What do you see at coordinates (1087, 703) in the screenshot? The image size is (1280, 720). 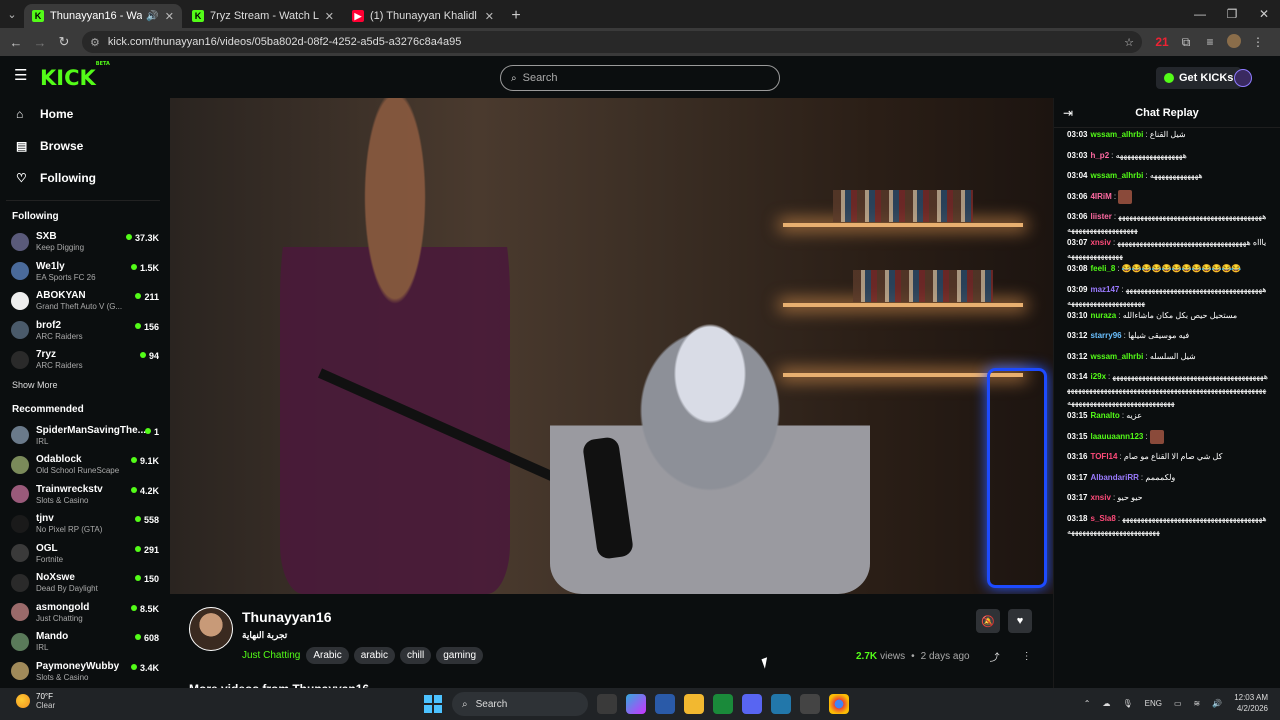 I see `tray-chevron-icon: ⌃` at bounding box center [1087, 703].